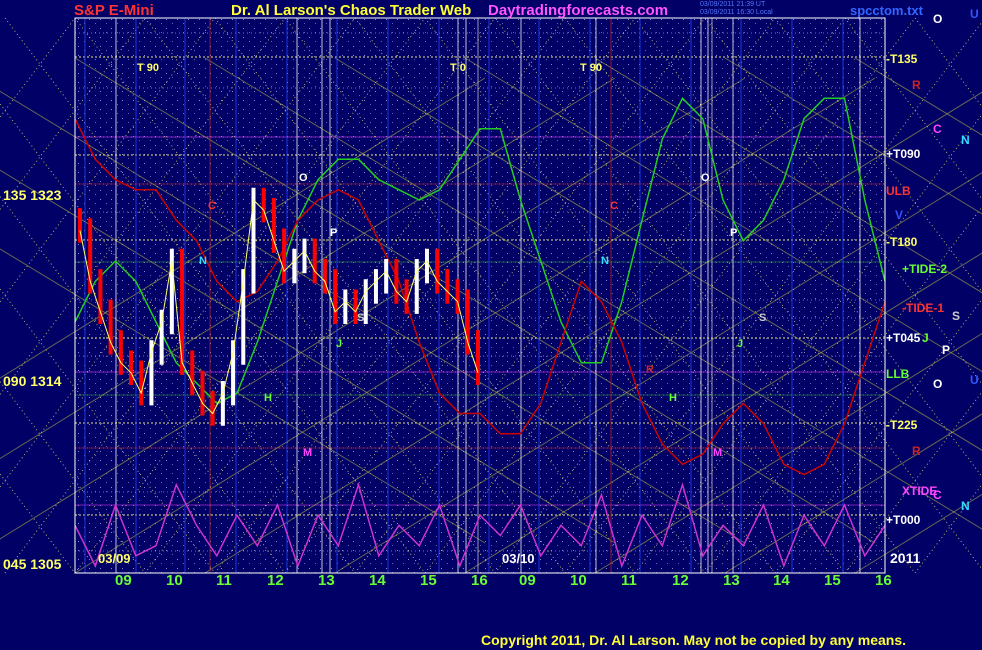 The width and height of the screenshot is (982, 650). I want to click on y-axis-label-top: 135 1323, so click(32, 195).